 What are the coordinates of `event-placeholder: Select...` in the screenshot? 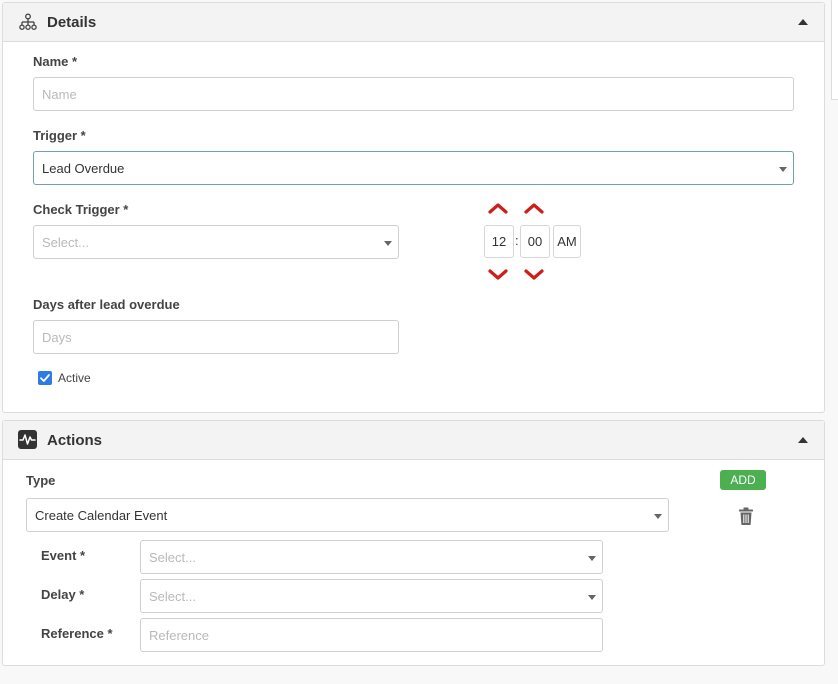 It's located at (172, 557).